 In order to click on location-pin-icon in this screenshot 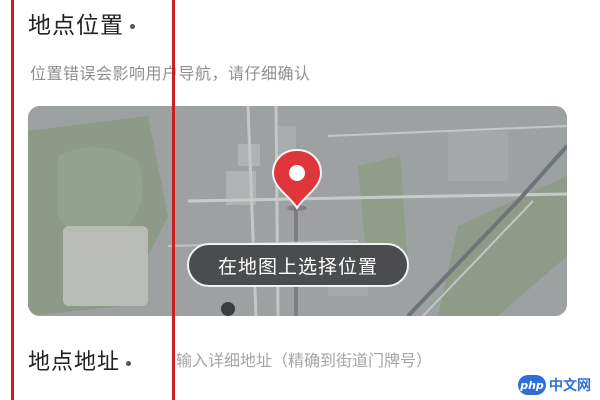, I will do `click(297, 179)`.